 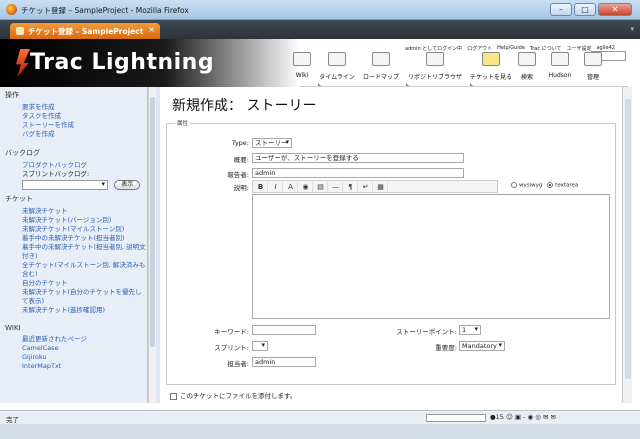 I want to click on importance-select: Mandatory, so click(x=482, y=346).